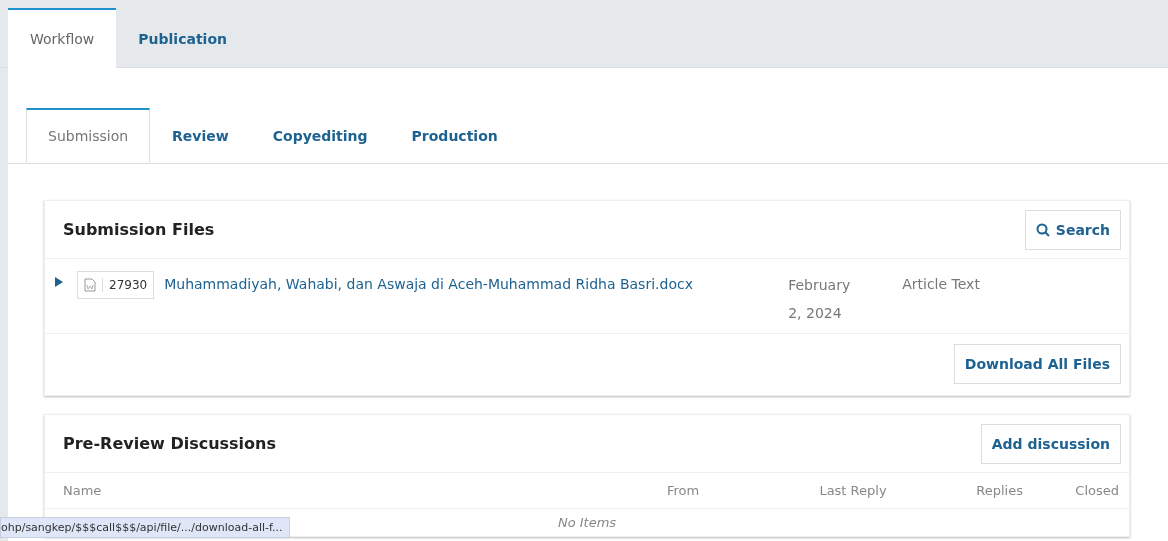  I want to click on file-type: Article Text, so click(941, 284).